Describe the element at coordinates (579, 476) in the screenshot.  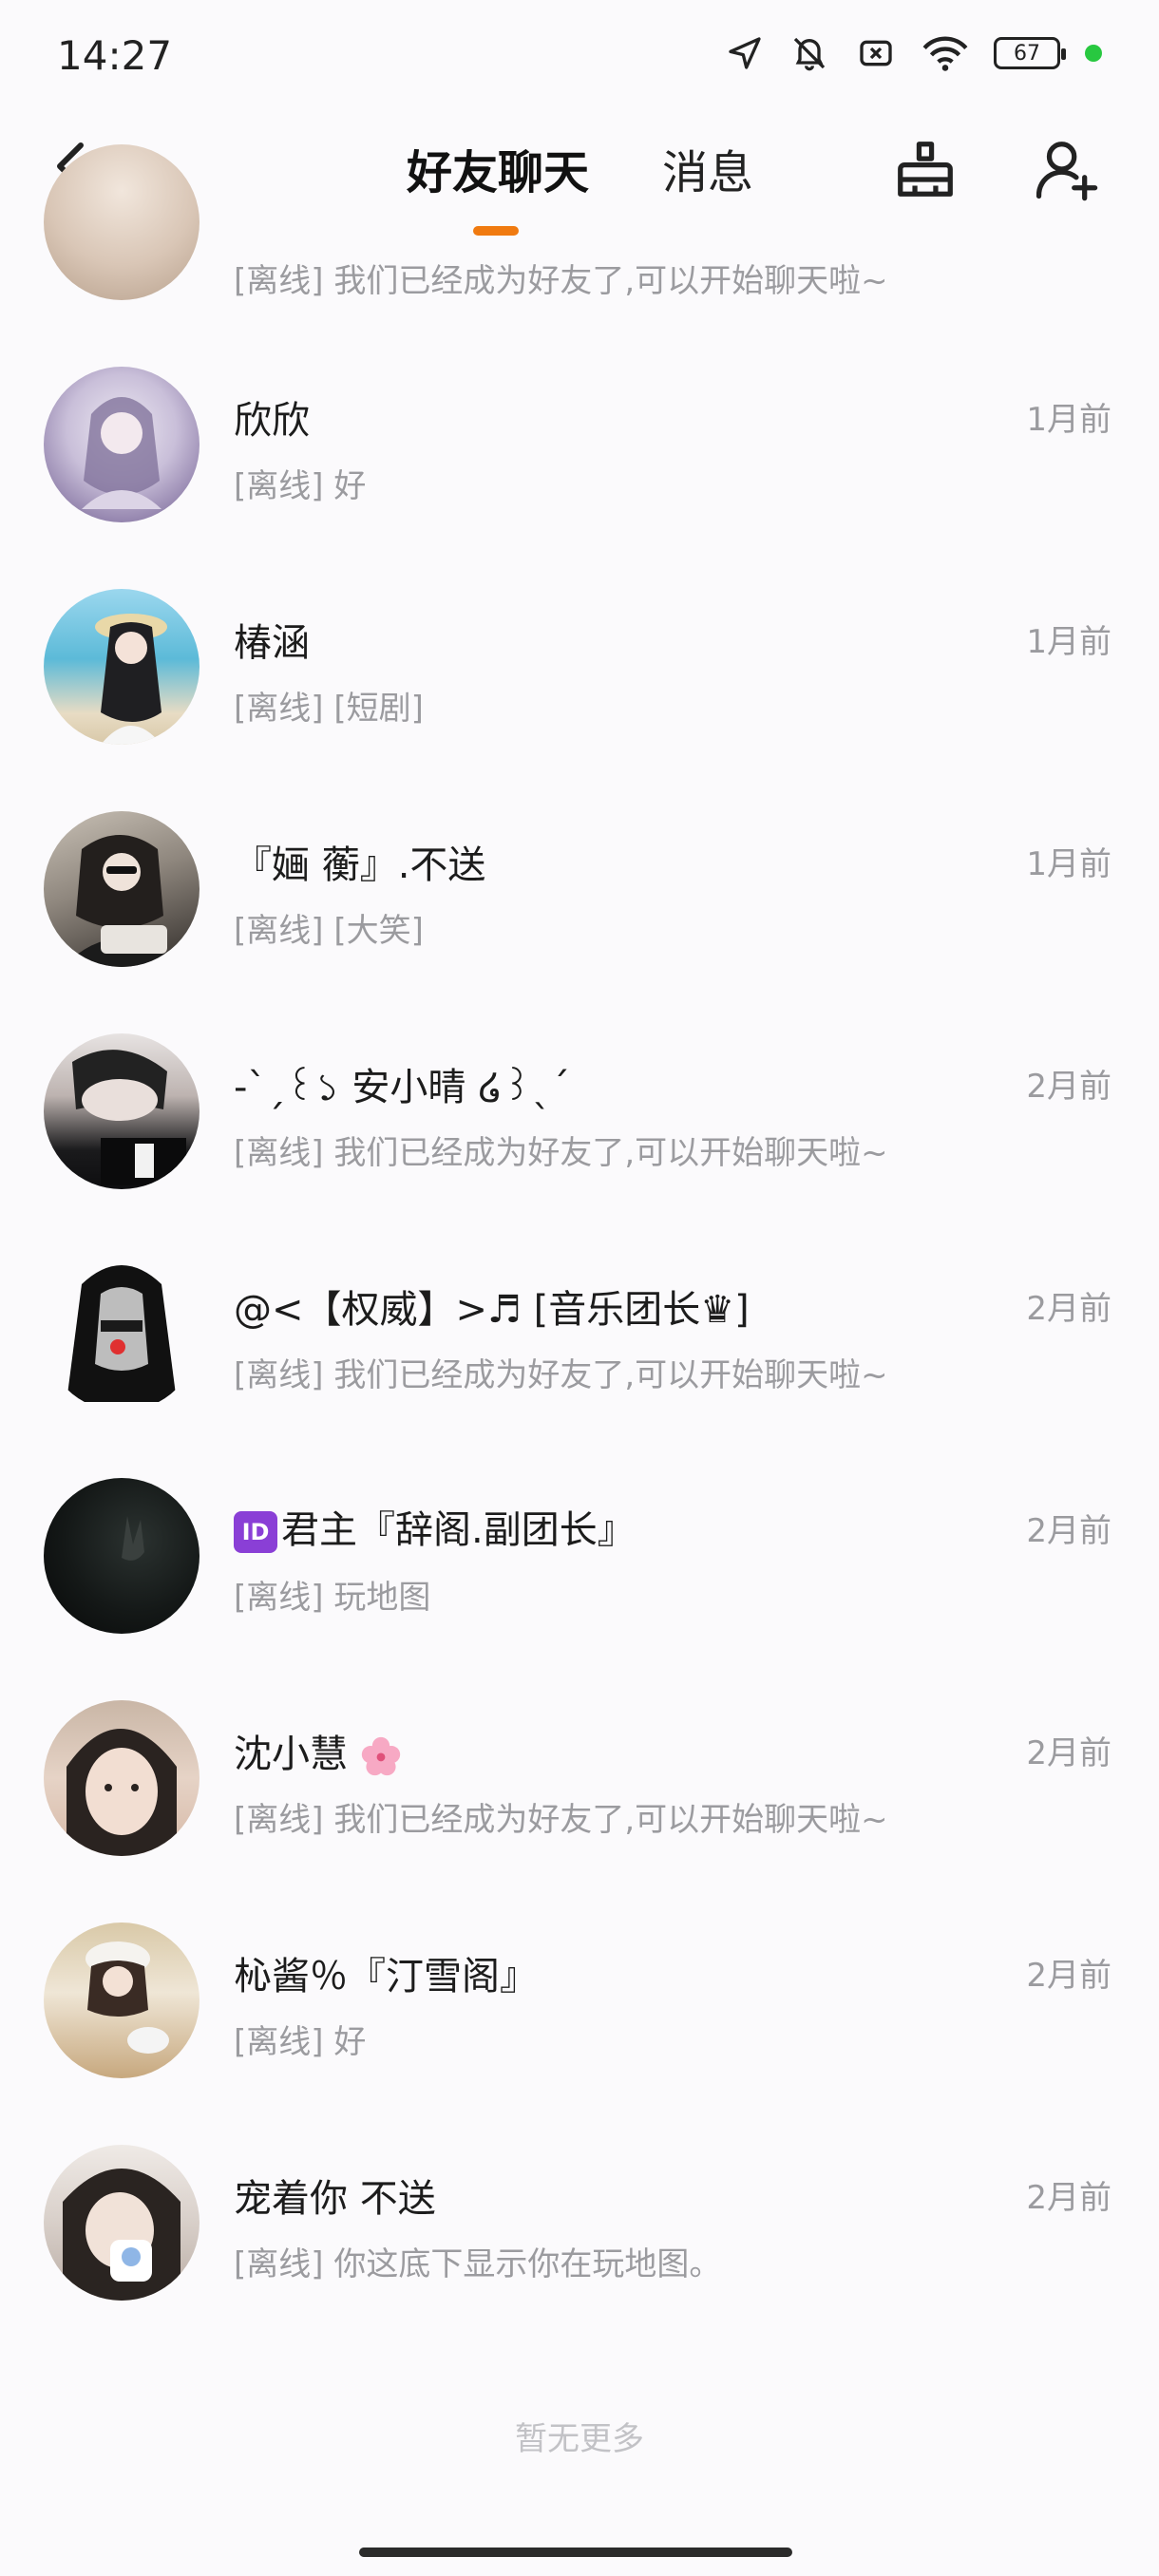
I see `list-item: 欣欣 1月前 [离线] 好` at that location.